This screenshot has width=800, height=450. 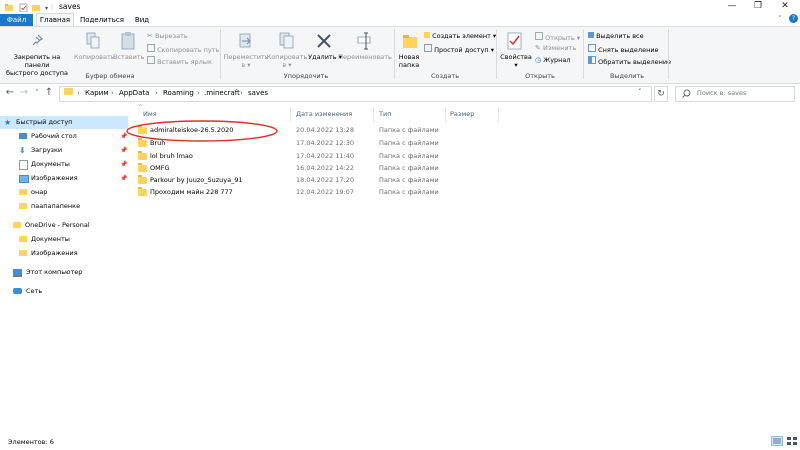 I want to click on rename-button: Переименовать, so click(x=365, y=57).